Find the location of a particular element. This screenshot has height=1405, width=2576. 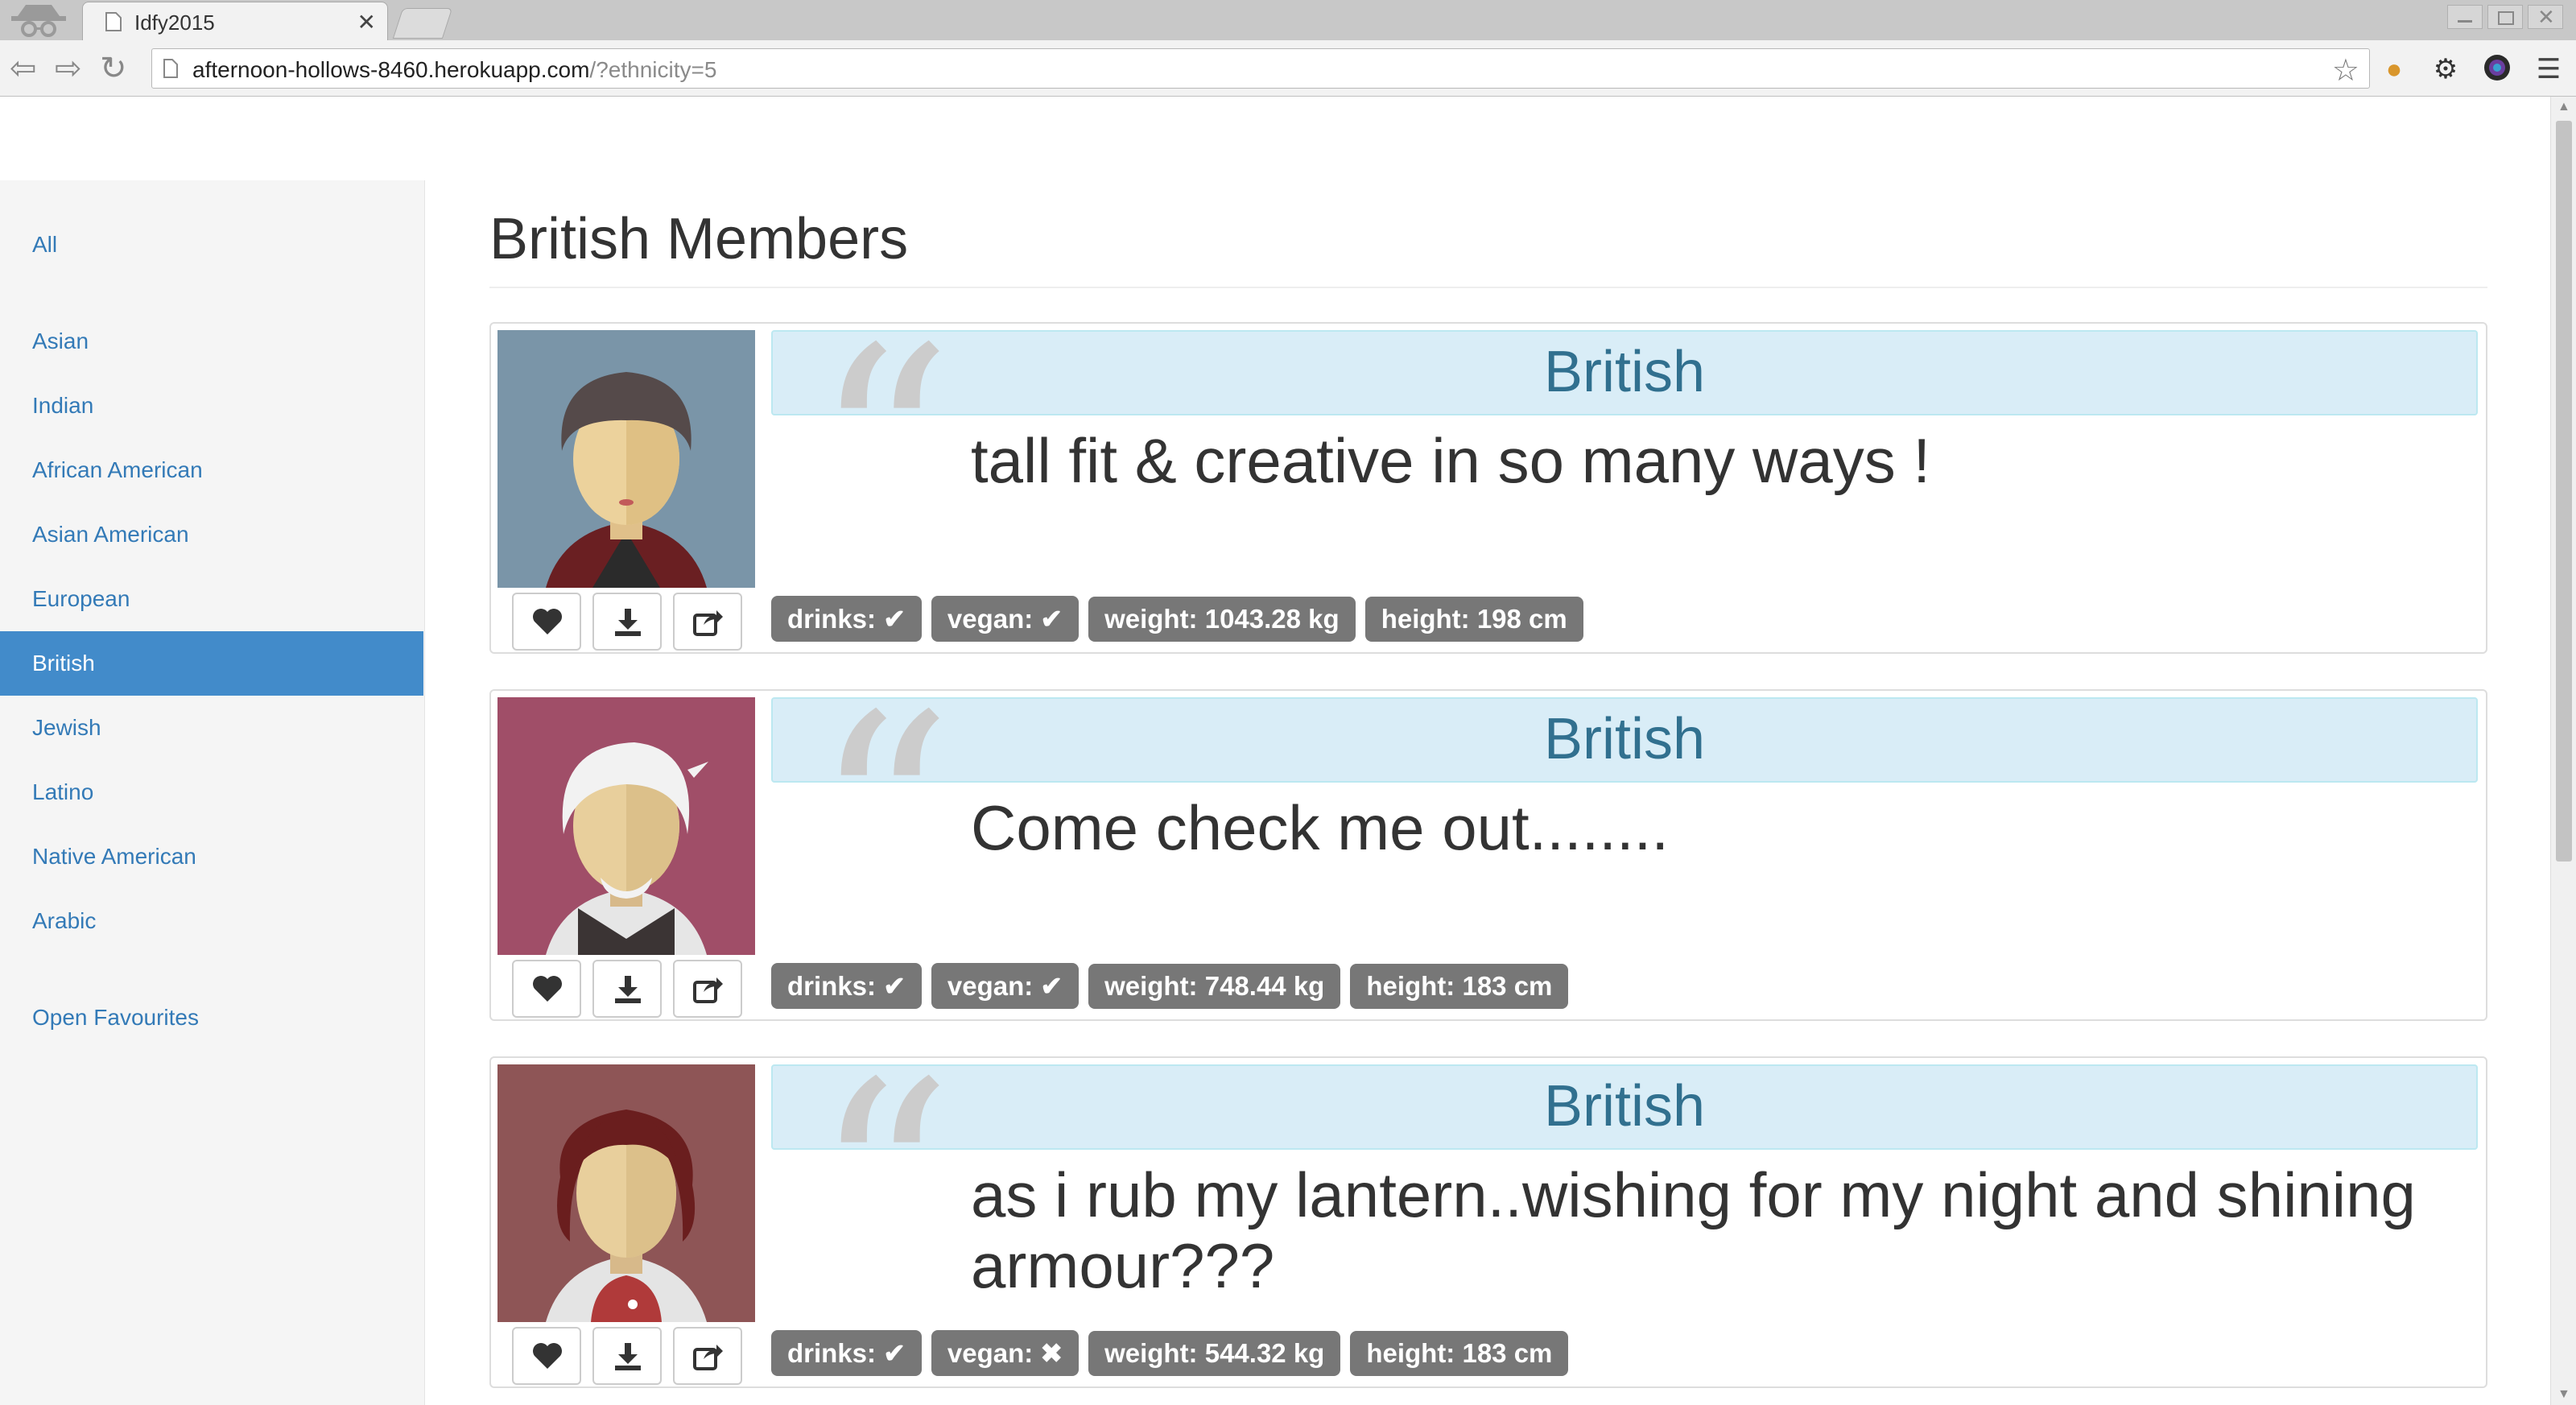

tab-close-icon: ✕ is located at coordinates (366, 22).